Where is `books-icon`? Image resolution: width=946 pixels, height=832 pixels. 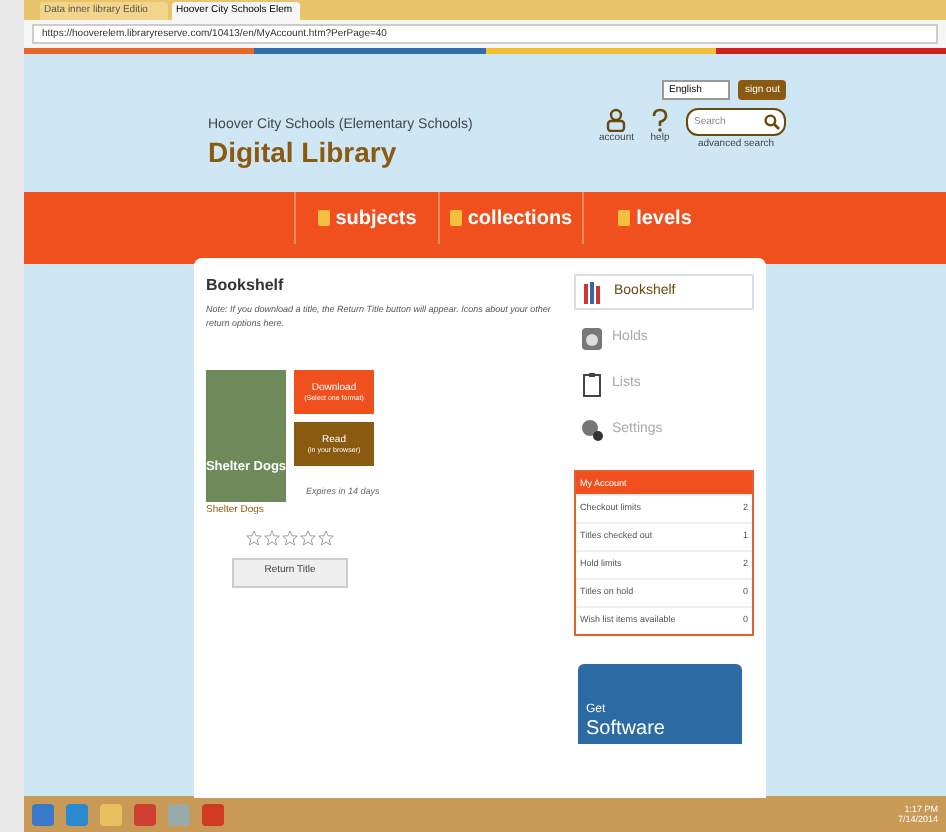 books-icon is located at coordinates (594, 292).